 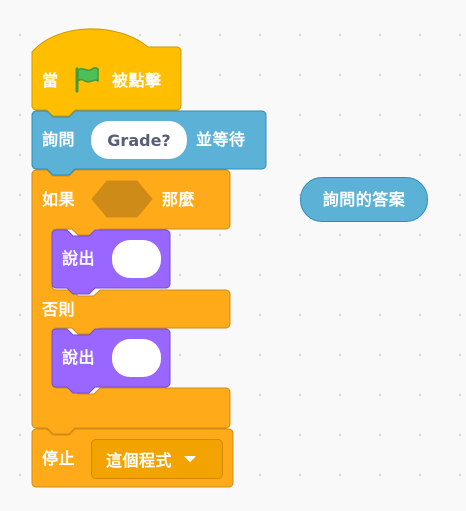 What do you see at coordinates (87, 80) in the screenshot?
I see `green-flag-icon` at bounding box center [87, 80].